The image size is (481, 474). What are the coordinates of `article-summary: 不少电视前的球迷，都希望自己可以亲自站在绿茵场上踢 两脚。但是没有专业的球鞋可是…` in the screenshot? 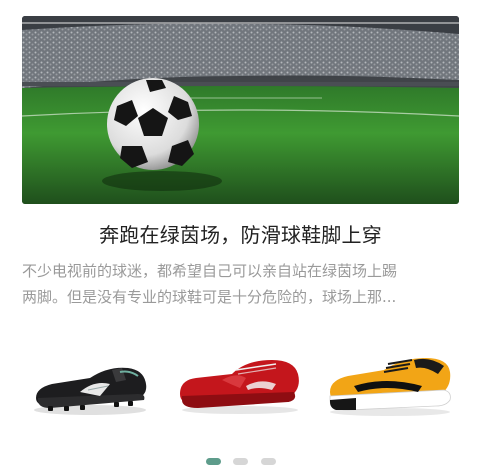 It's located at (240, 284).